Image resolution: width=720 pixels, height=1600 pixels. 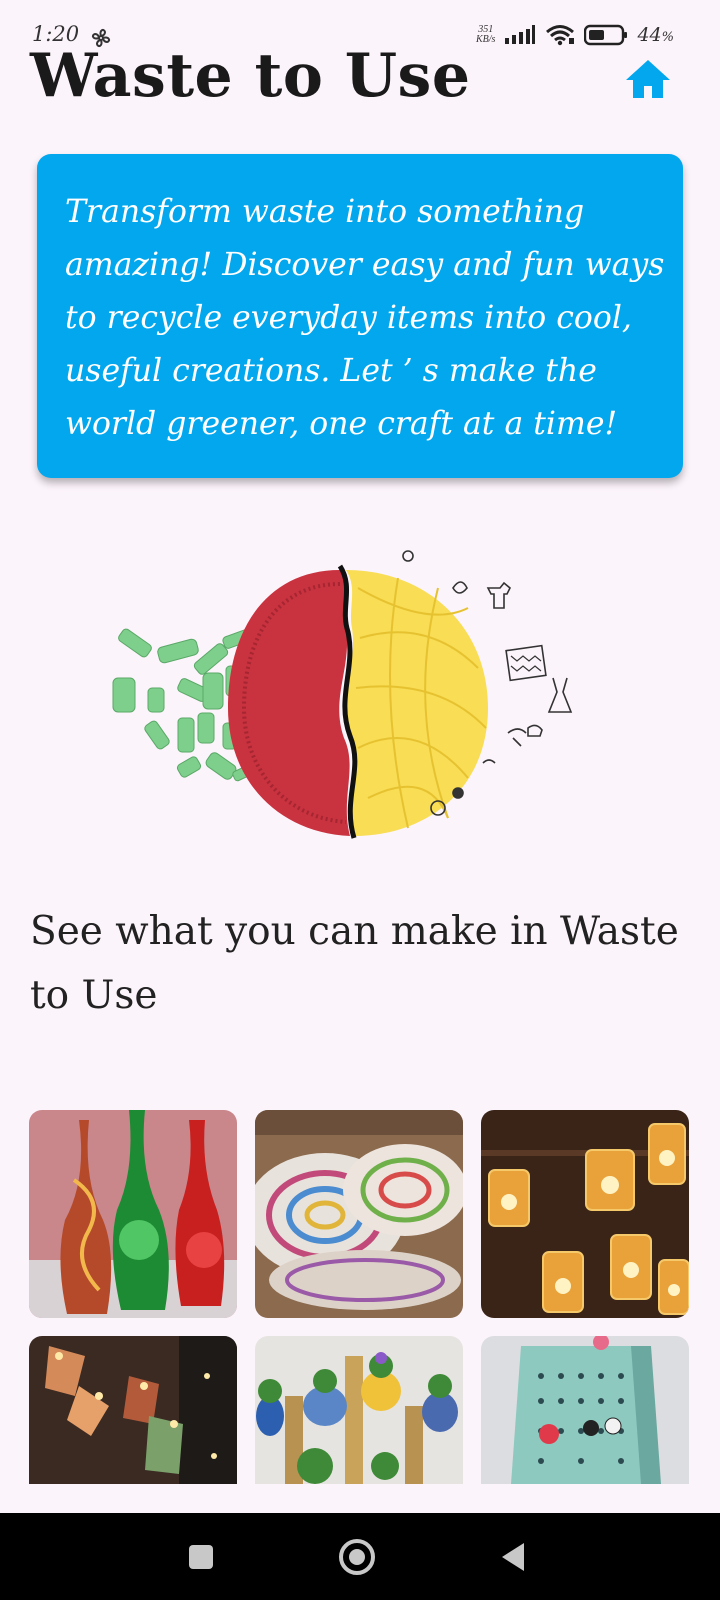 What do you see at coordinates (520, 34) in the screenshot?
I see `signal-icon` at bounding box center [520, 34].